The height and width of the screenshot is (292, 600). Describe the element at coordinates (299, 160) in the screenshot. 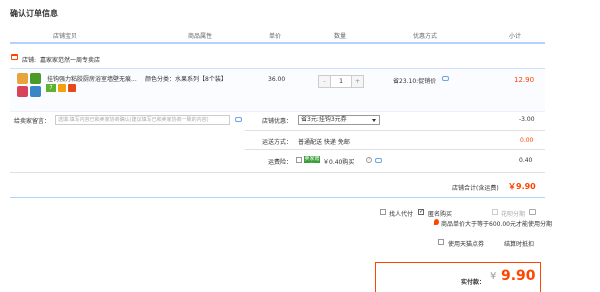

I see `insurance-checkbox` at that location.